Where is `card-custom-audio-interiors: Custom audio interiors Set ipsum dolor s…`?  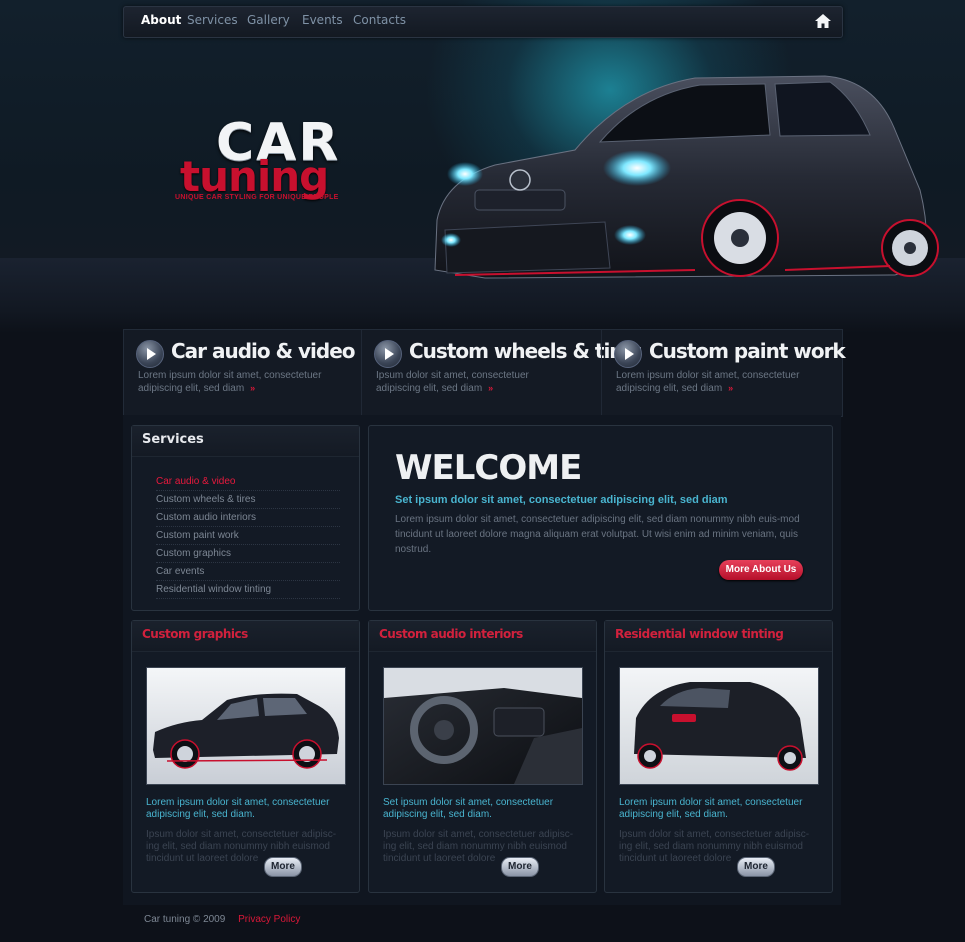 card-custom-audio-interiors: Custom audio interiors Set ipsum dolor s… is located at coordinates (482, 756).